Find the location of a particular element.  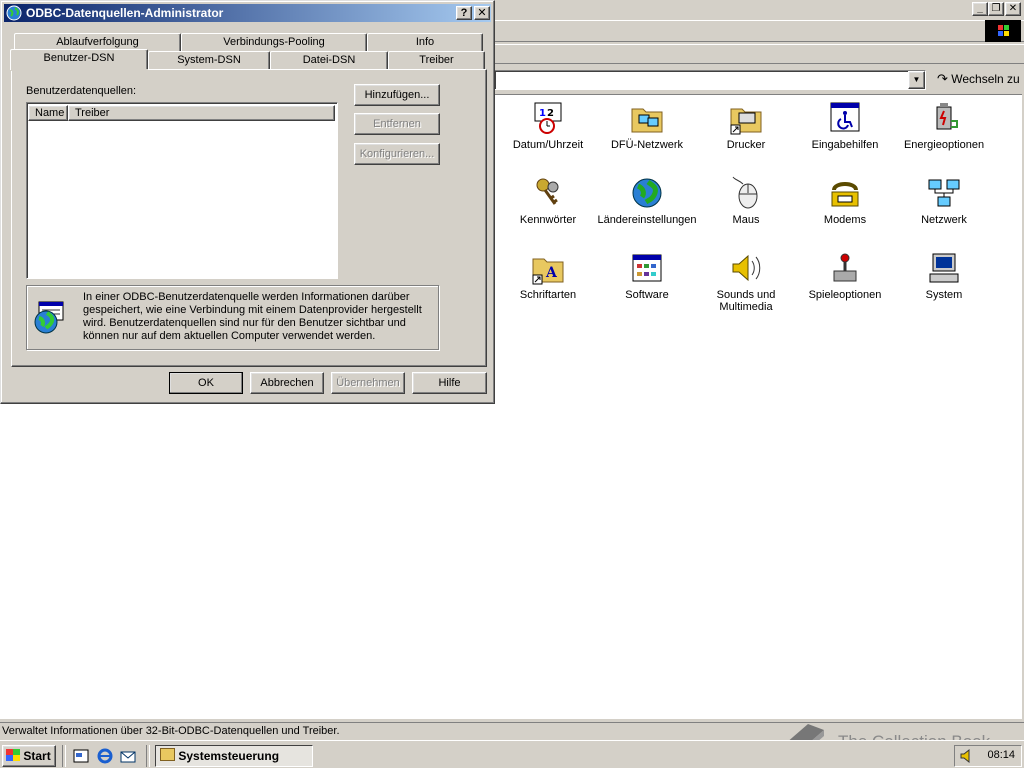

restore-icon: ❐ is located at coordinates (996, 9).